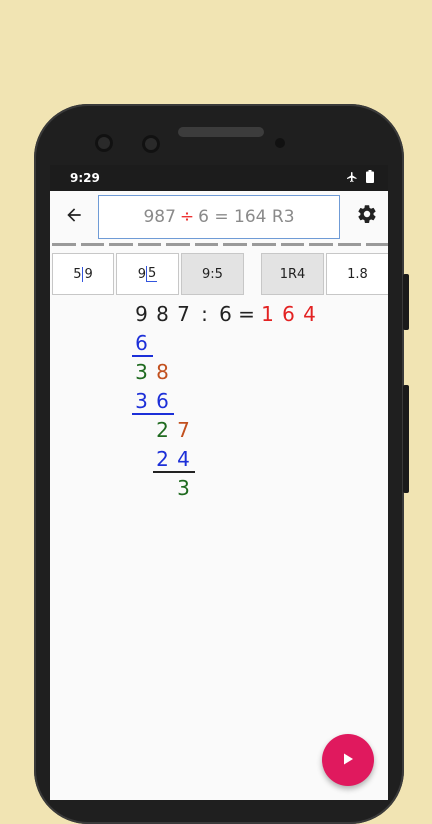 The image size is (432, 824). What do you see at coordinates (219, 245) in the screenshot?
I see `divider-dashes` at bounding box center [219, 245].